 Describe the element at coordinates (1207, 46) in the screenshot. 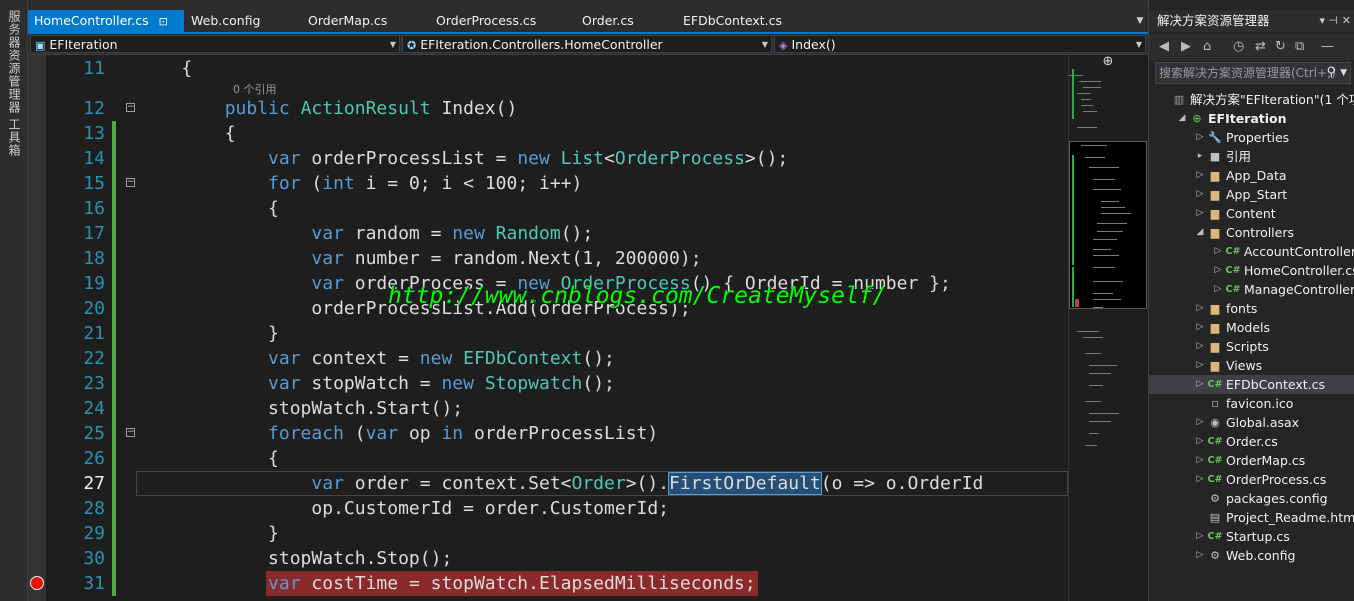

I see `home-icon: ⌂` at that location.